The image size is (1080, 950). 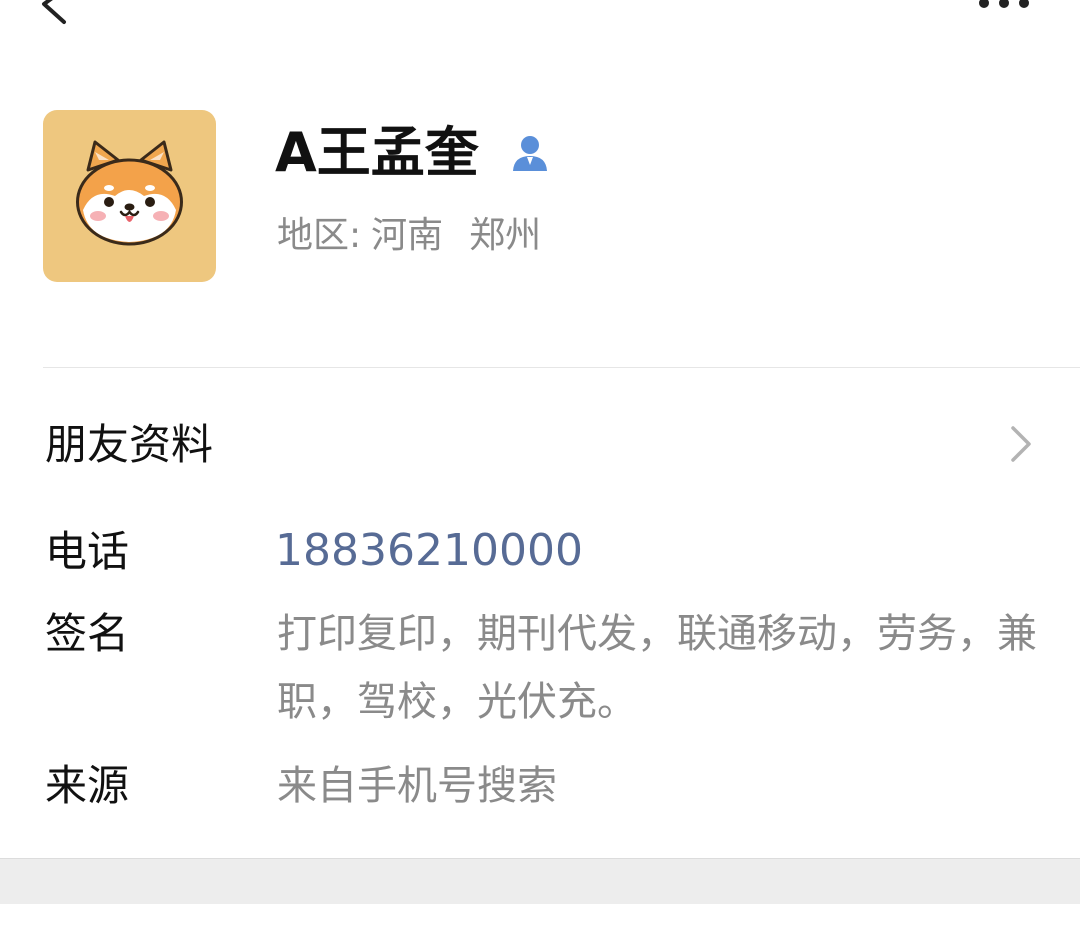 What do you see at coordinates (540, 881) in the screenshot?
I see `section-separator` at bounding box center [540, 881].